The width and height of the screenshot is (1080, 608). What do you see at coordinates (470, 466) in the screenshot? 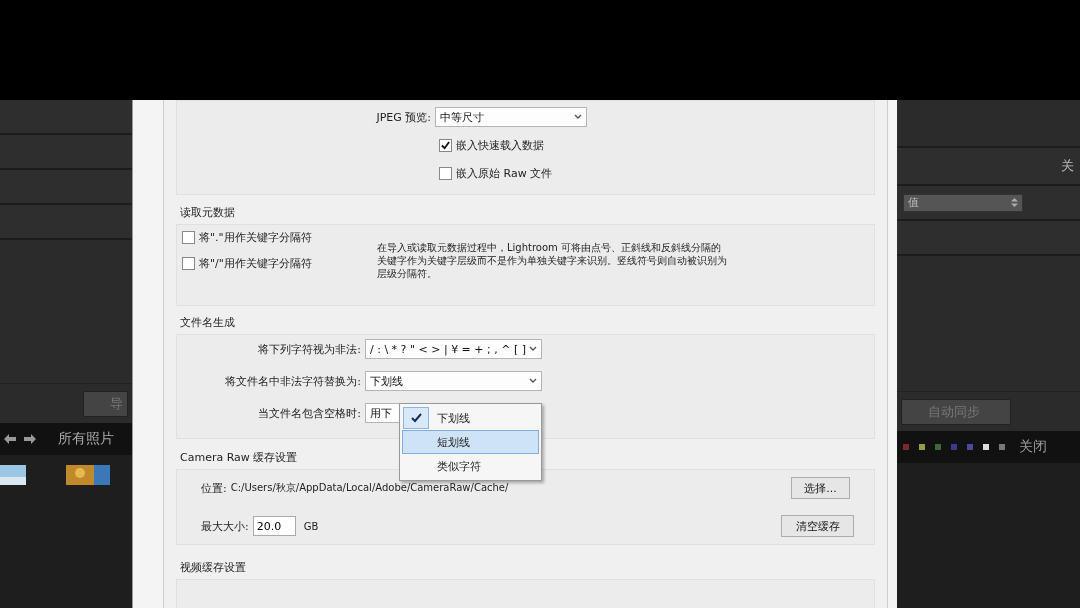
I see `menu-item: 类似字符` at bounding box center [470, 466].